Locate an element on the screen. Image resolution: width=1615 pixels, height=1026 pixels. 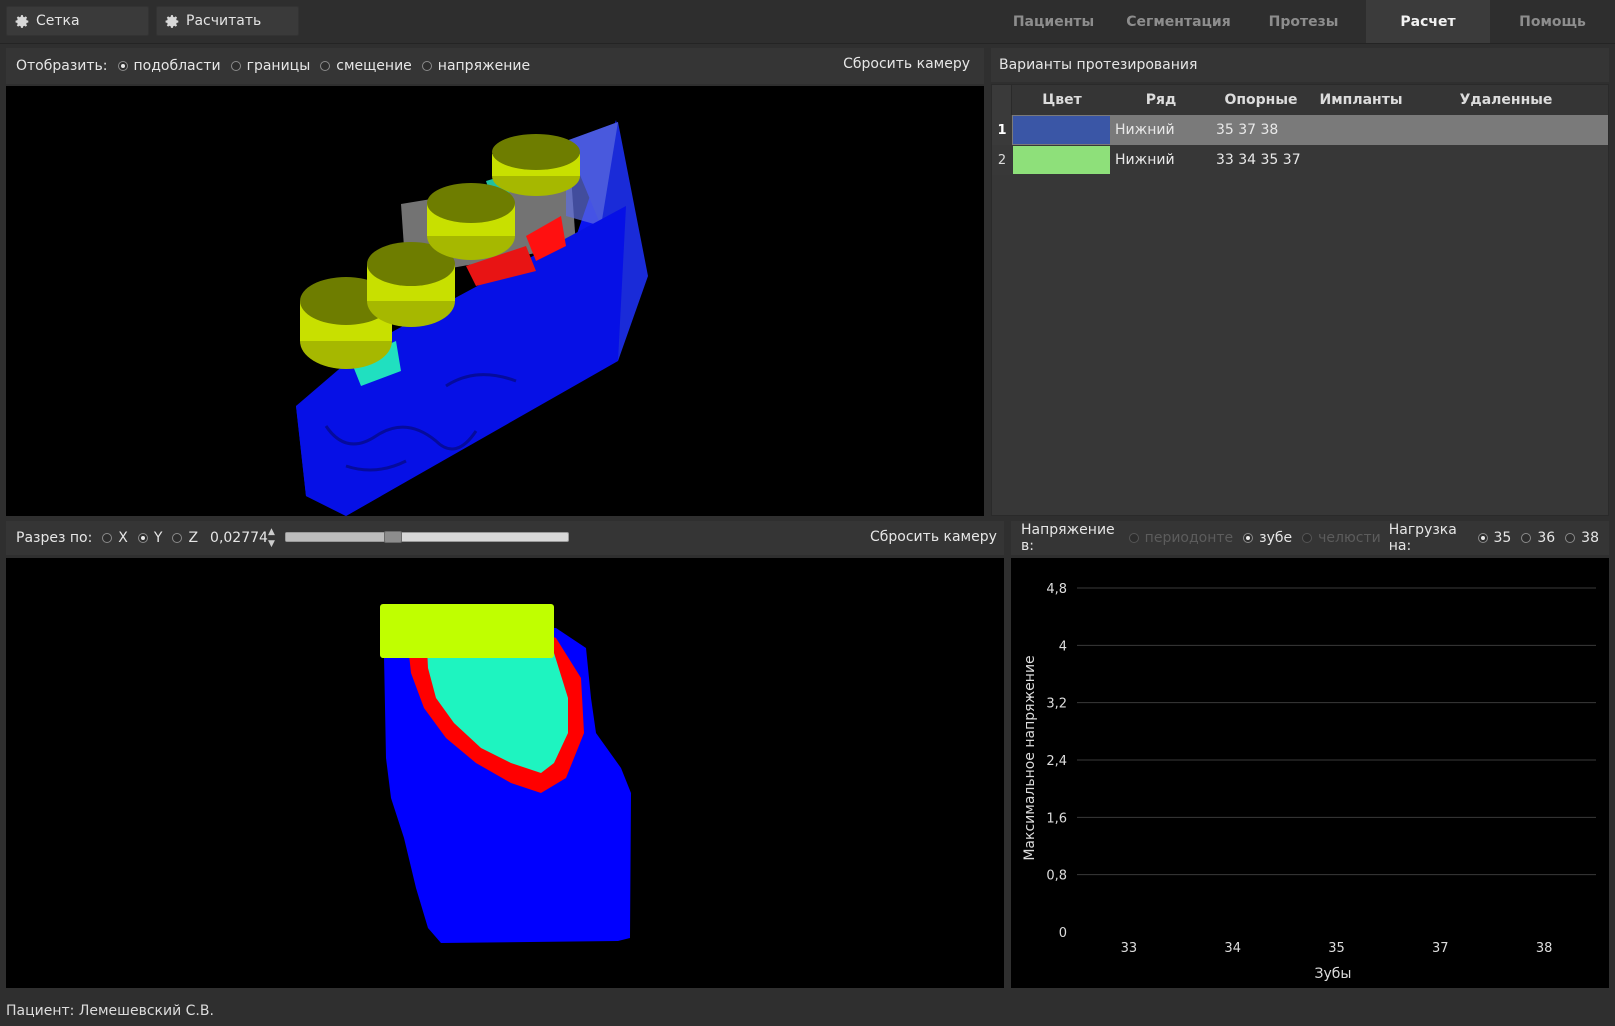
load-label: Нагрузка на: is located at coordinates (1422, 538).